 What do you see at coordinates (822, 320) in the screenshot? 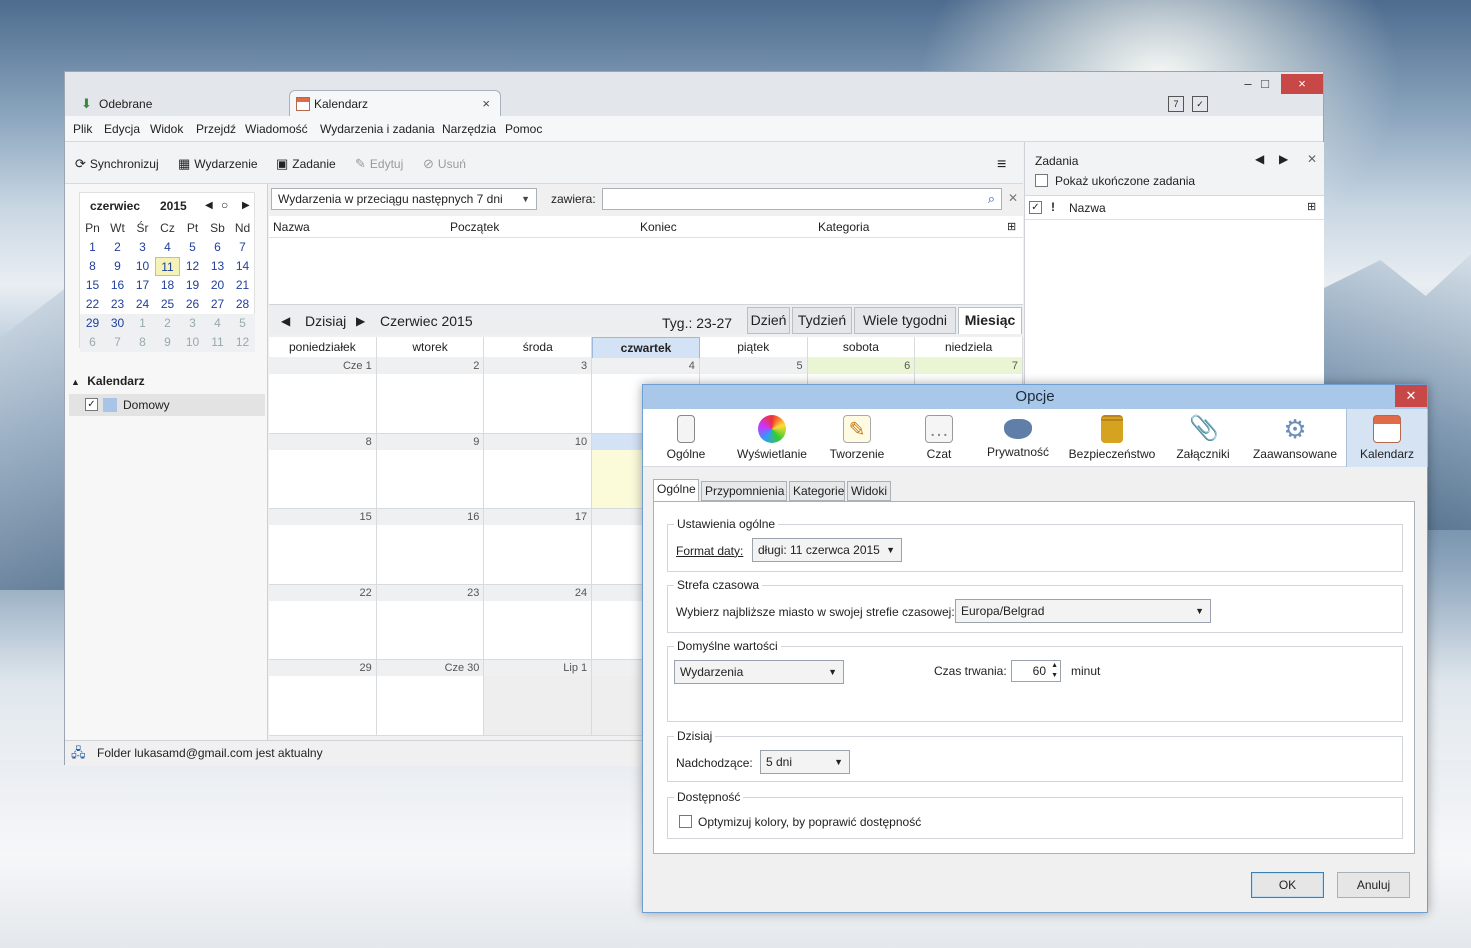
I see `view-tab-week: Tydzień` at bounding box center [822, 320].